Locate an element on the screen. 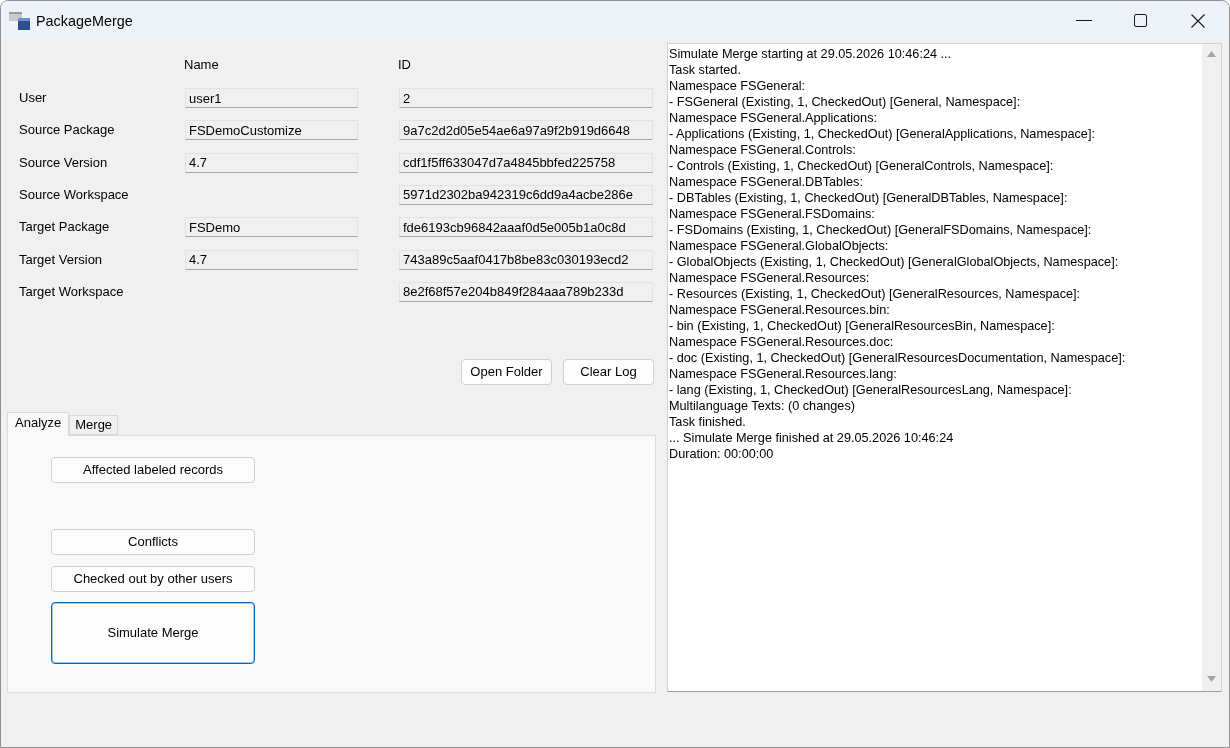 The height and width of the screenshot is (748, 1230). scroll-up-icon is located at coordinates (1211, 54).